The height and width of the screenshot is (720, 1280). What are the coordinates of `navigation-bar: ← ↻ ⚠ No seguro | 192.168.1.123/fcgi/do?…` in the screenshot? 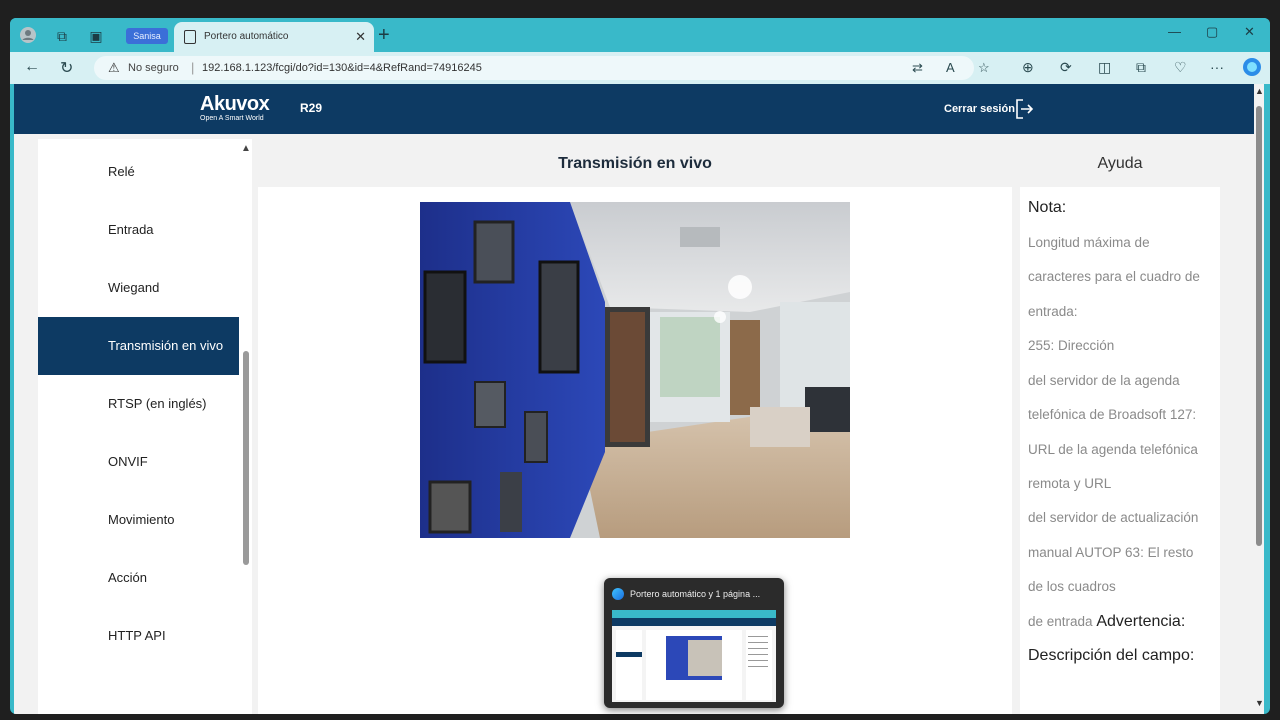 It's located at (640, 68).